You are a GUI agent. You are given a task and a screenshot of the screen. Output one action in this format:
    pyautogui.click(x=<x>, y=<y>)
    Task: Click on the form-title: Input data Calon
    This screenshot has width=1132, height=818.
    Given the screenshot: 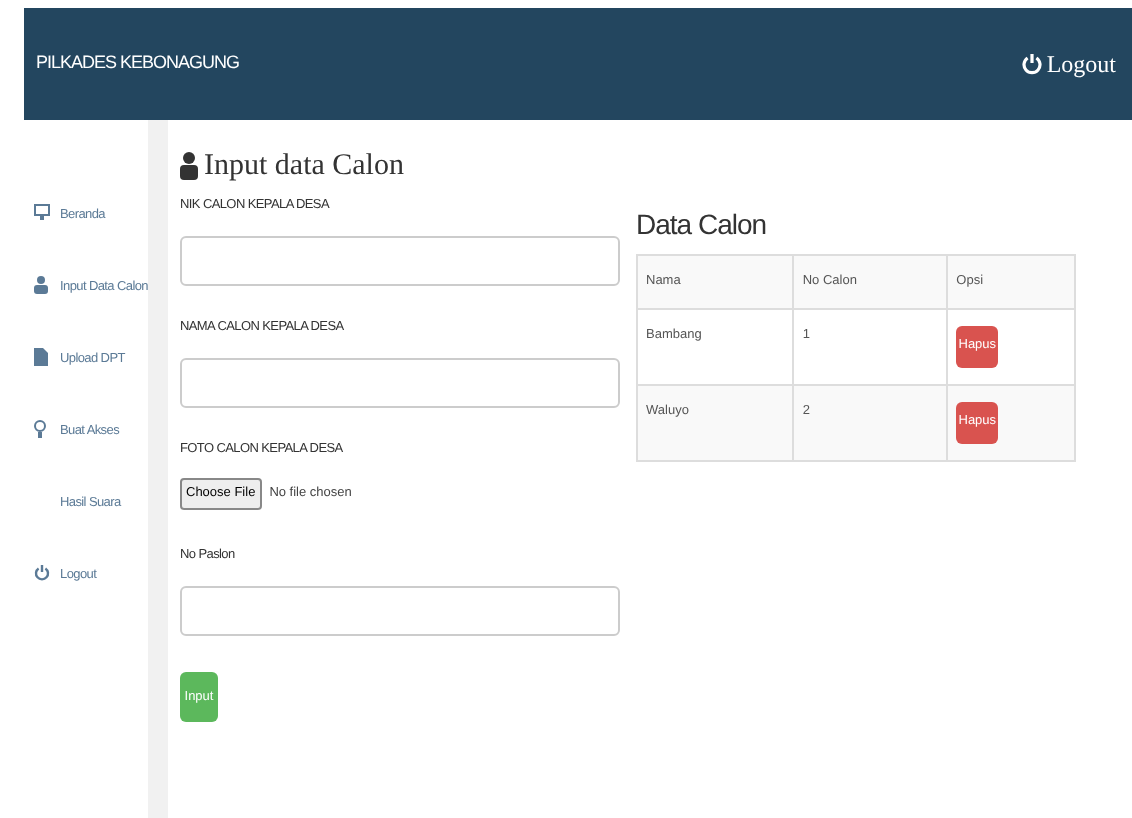 What is the action you would take?
    pyautogui.click(x=304, y=166)
    